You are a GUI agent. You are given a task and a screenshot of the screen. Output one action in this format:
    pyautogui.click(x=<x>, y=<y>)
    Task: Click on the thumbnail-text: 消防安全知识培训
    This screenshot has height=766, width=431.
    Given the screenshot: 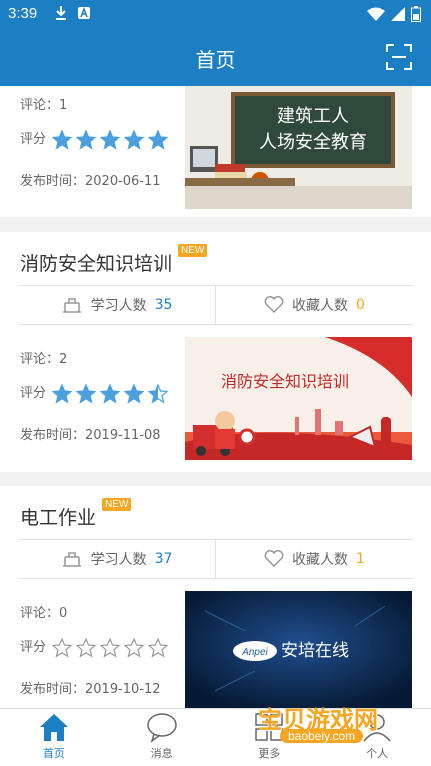 What is the action you would take?
    pyautogui.click(x=285, y=381)
    